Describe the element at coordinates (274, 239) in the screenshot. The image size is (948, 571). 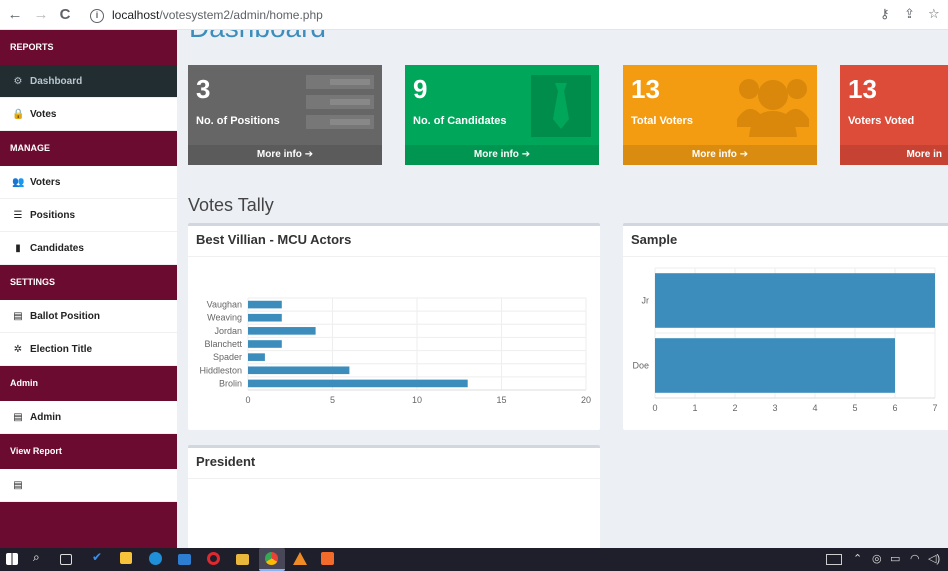
I see `panel-title: Best Villian - MCU Actors` at that location.